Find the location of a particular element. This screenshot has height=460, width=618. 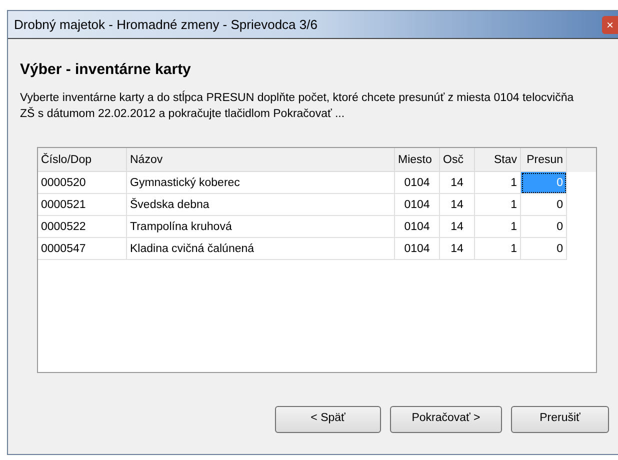

column-header: Miesto is located at coordinates (417, 160).